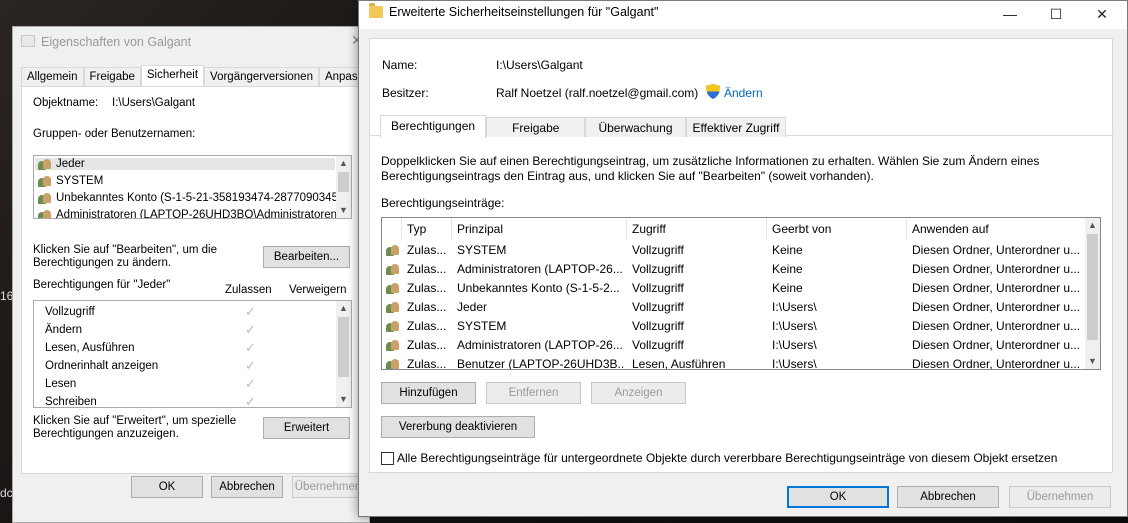  I want to click on column-header-icon, so click(392, 229).